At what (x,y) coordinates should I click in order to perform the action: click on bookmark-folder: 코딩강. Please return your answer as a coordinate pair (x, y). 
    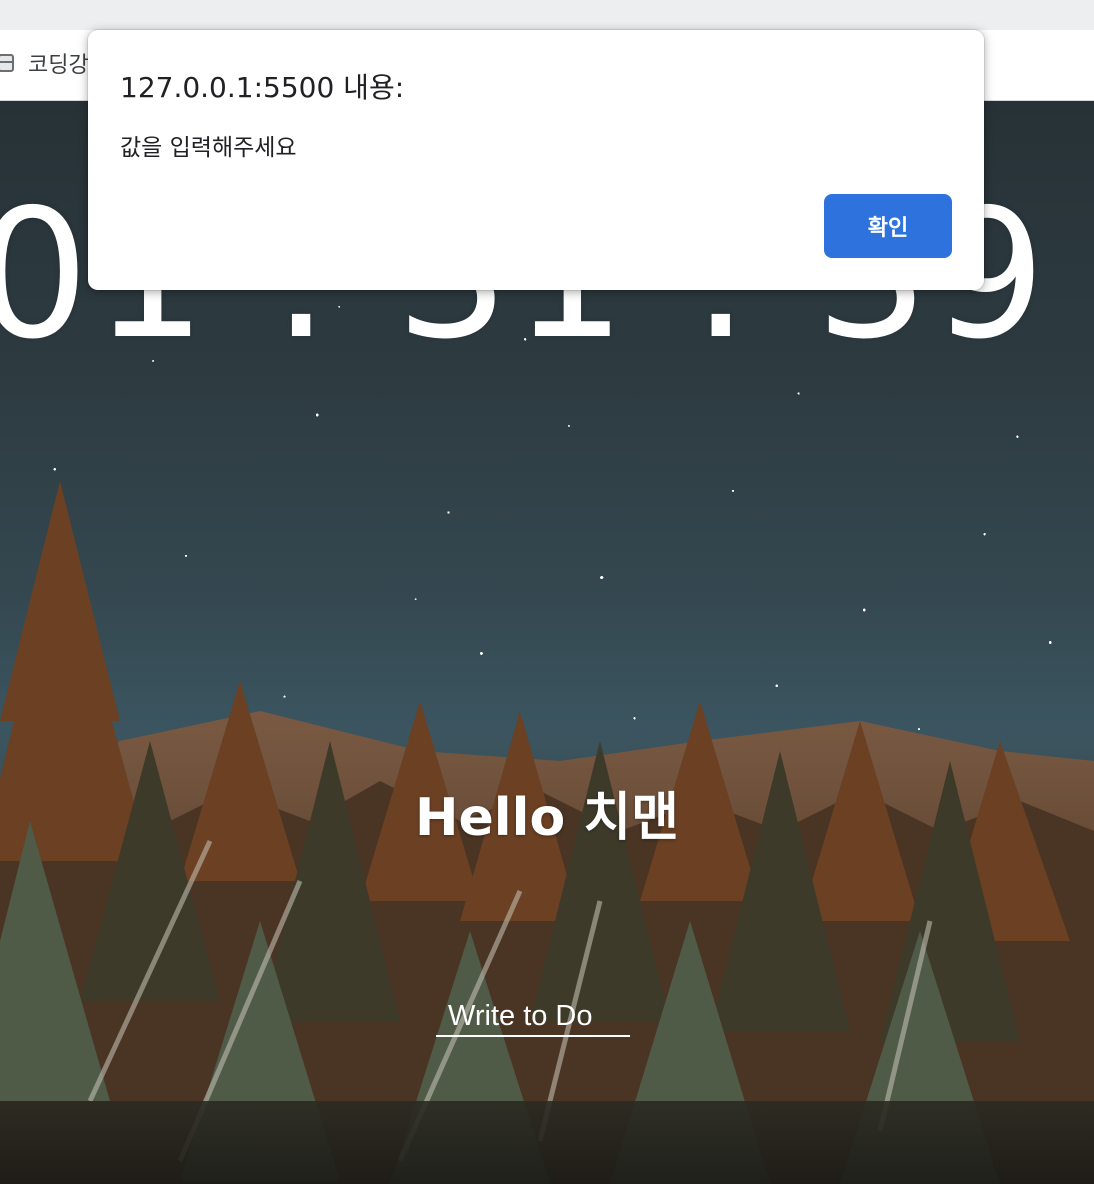
    Looking at the image, I should click on (44, 63).